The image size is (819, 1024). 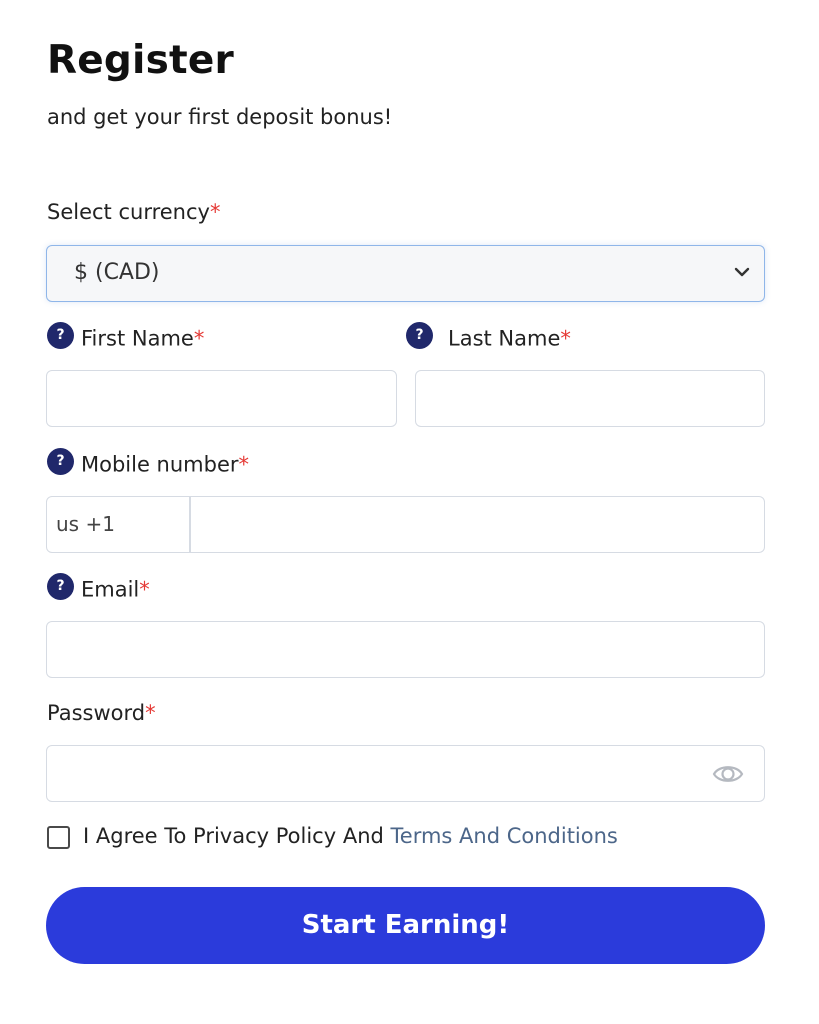 I want to click on email-field, so click(x=405, y=649).